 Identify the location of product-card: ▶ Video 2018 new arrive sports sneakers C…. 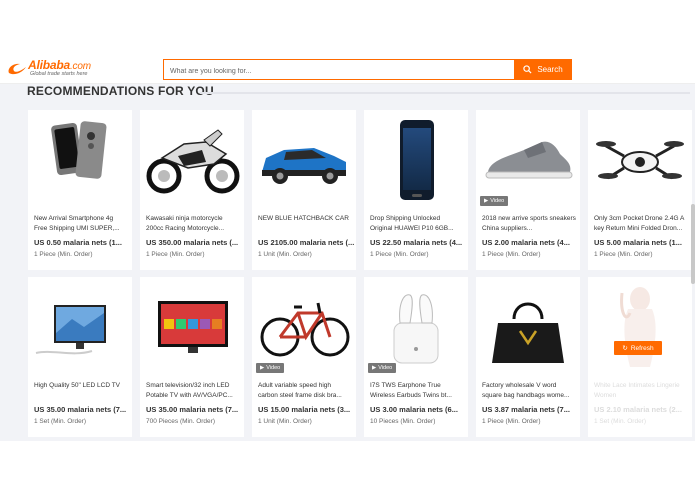
(528, 190).